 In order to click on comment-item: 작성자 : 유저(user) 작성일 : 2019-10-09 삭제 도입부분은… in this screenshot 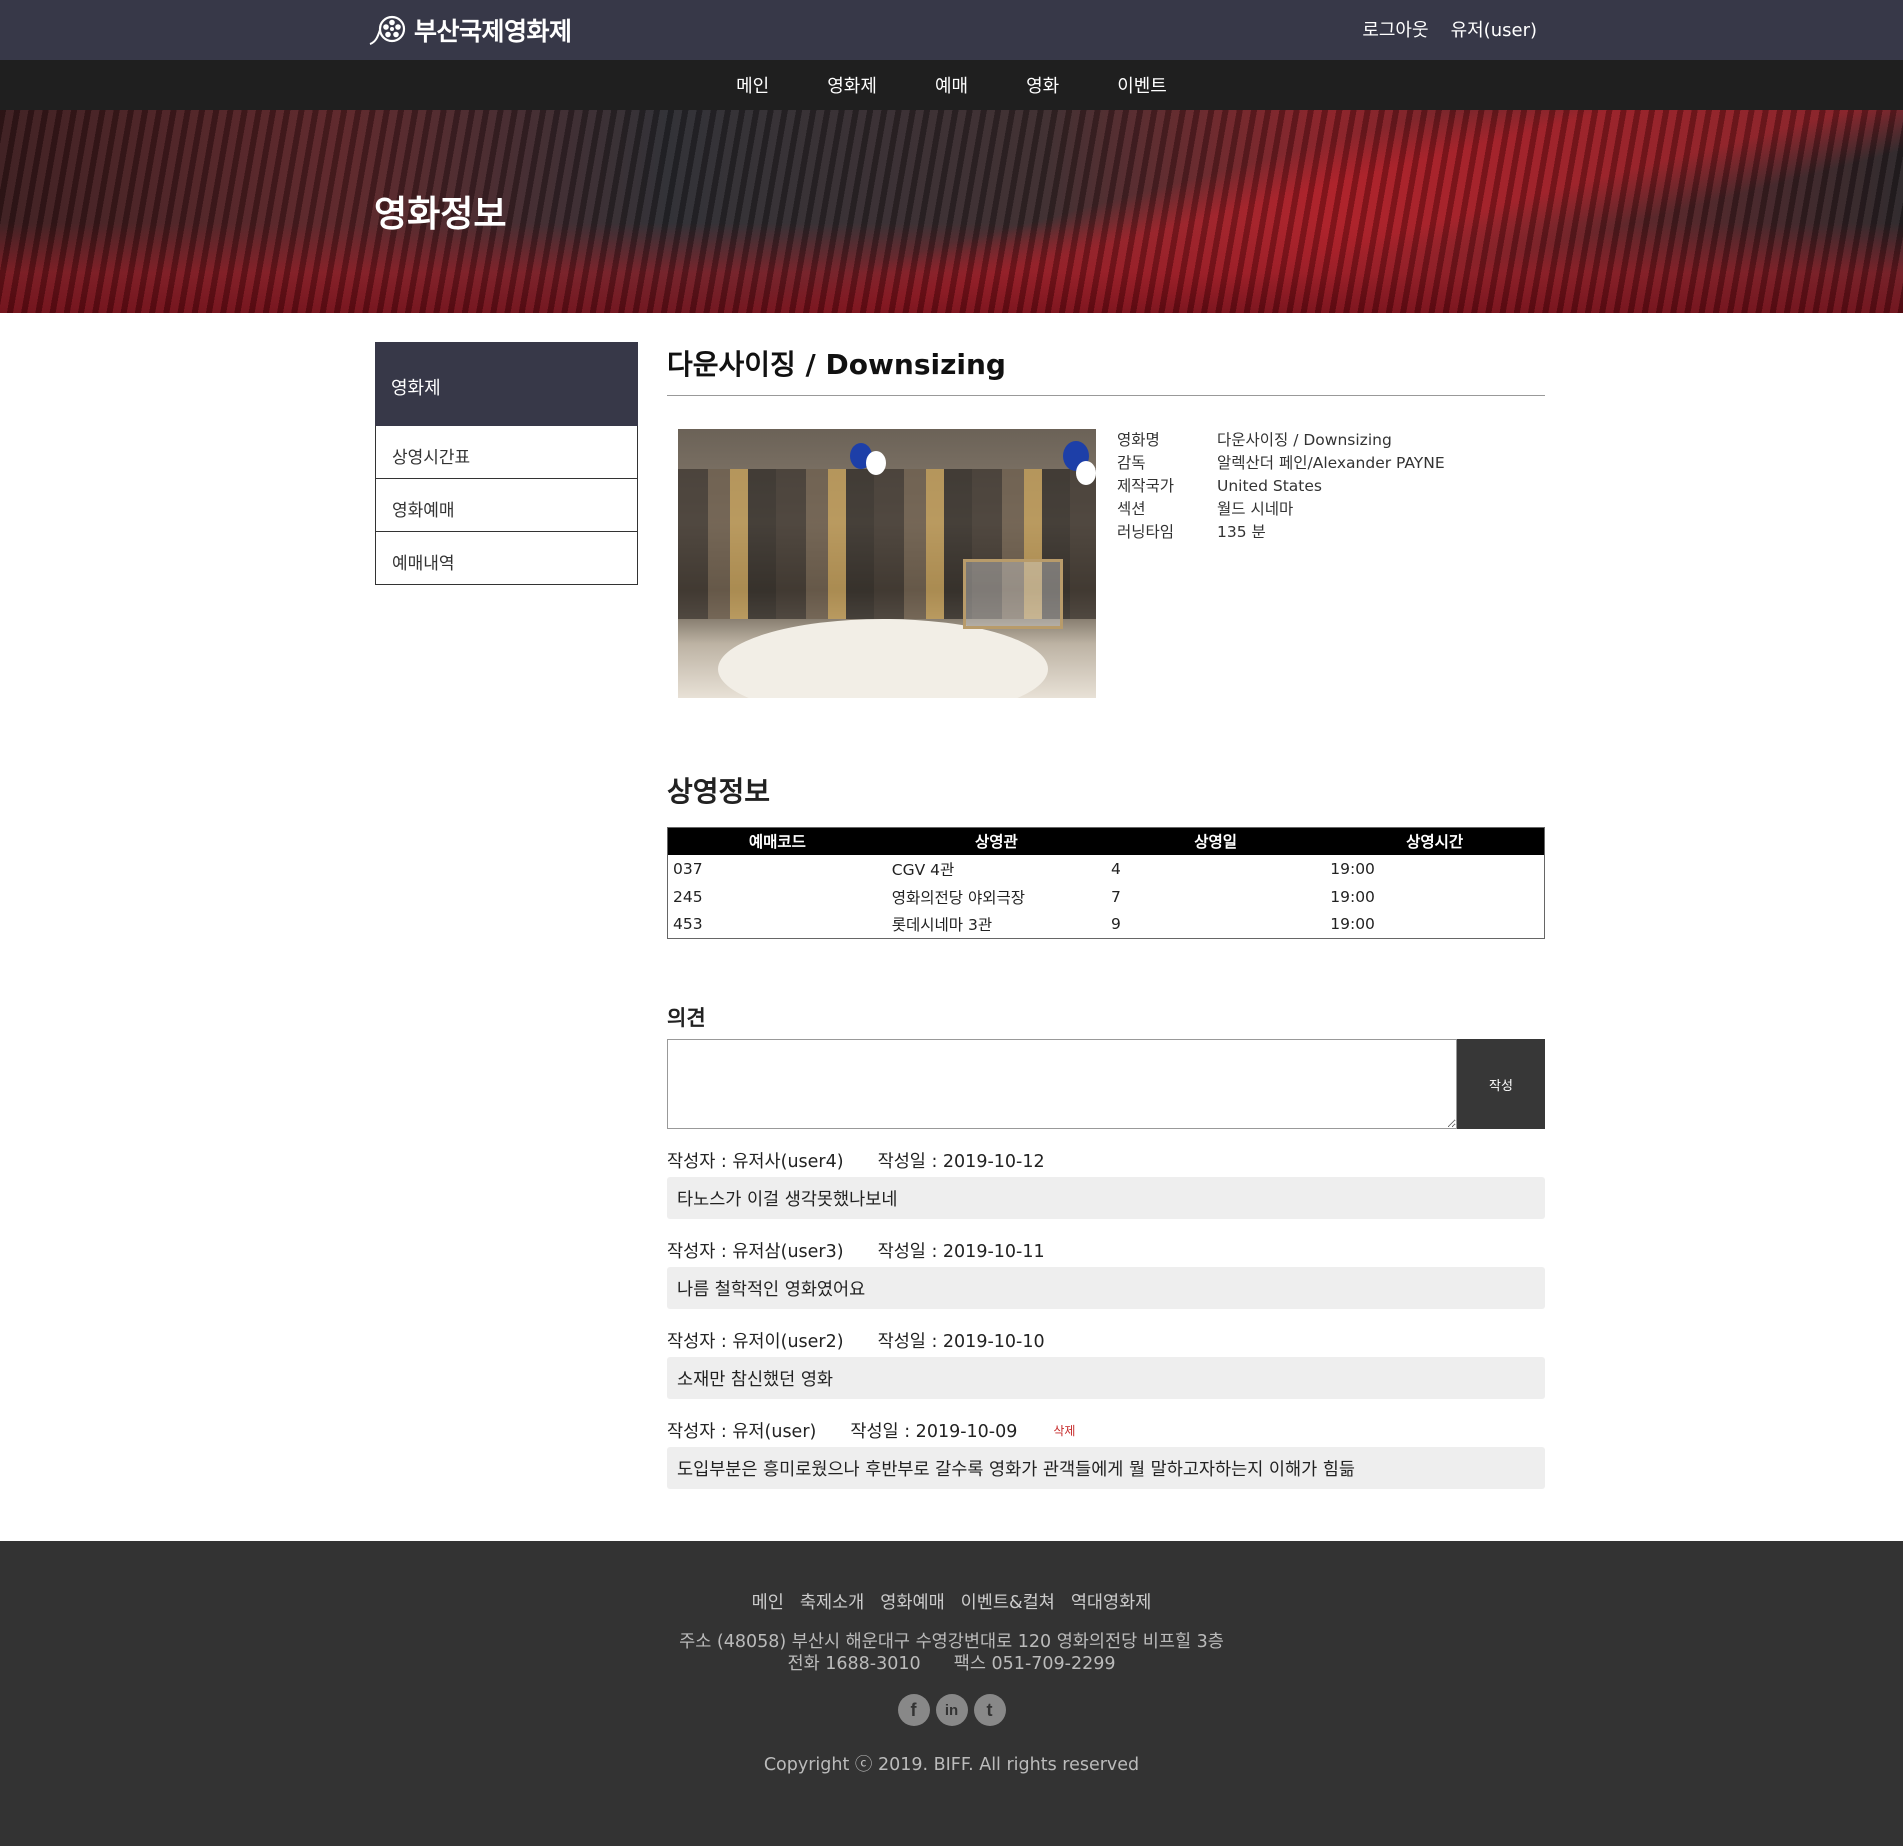, I will do `click(1106, 1452)`.